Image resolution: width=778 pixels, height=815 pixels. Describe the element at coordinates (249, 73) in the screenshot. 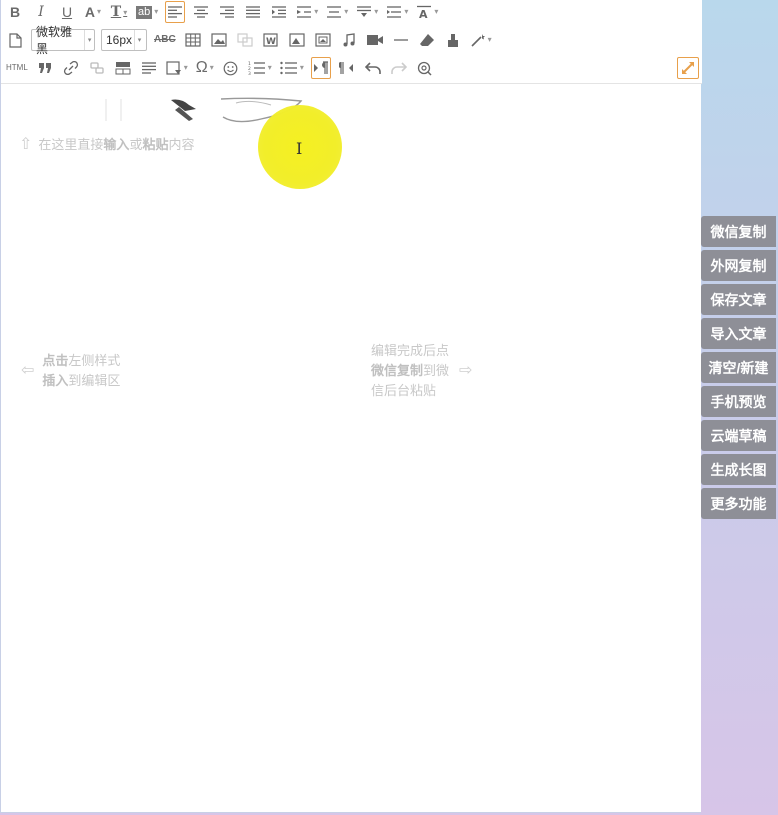

I see `svg-text: 3` at that location.